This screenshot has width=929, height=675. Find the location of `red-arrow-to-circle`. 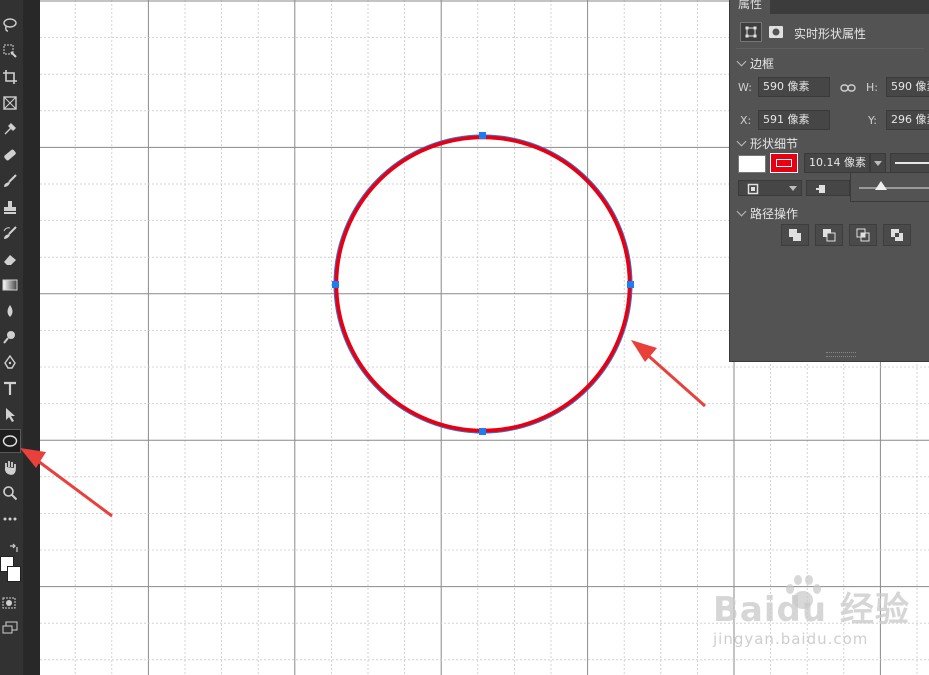

red-arrow-to-circle is located at coordinates (668, 374).